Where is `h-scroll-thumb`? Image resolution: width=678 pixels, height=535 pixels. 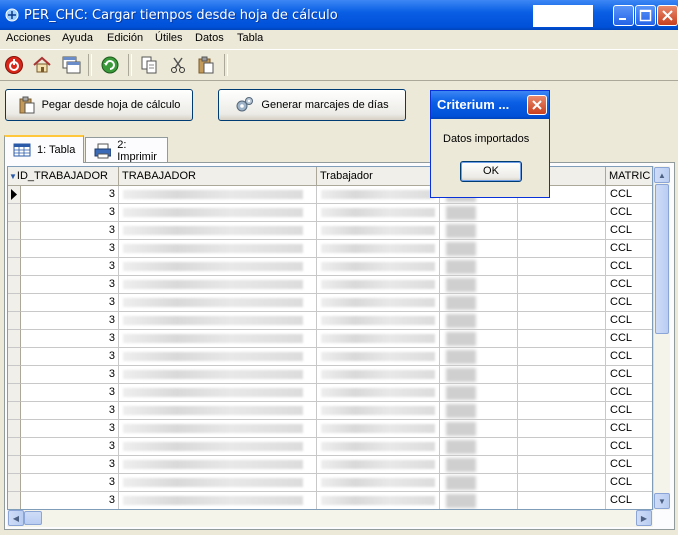
h-scroll-thumb is located at coordinates (33, 518).